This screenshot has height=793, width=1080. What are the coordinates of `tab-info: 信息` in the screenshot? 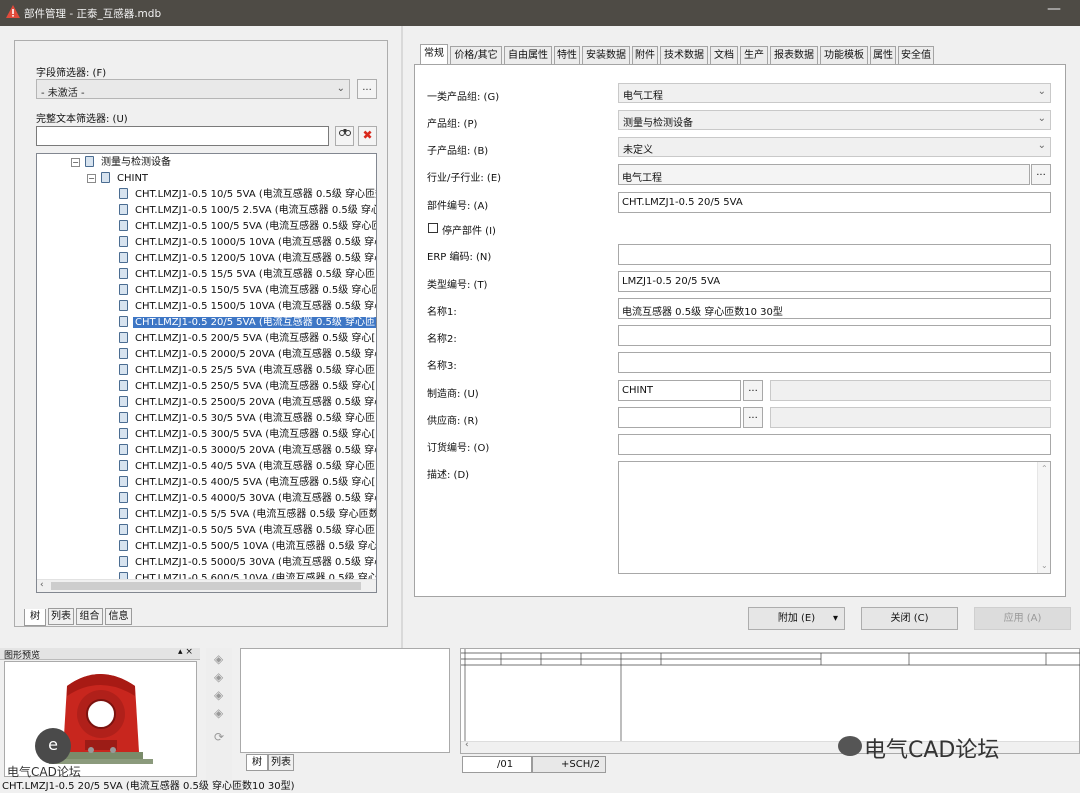 It's located at (118, 616).